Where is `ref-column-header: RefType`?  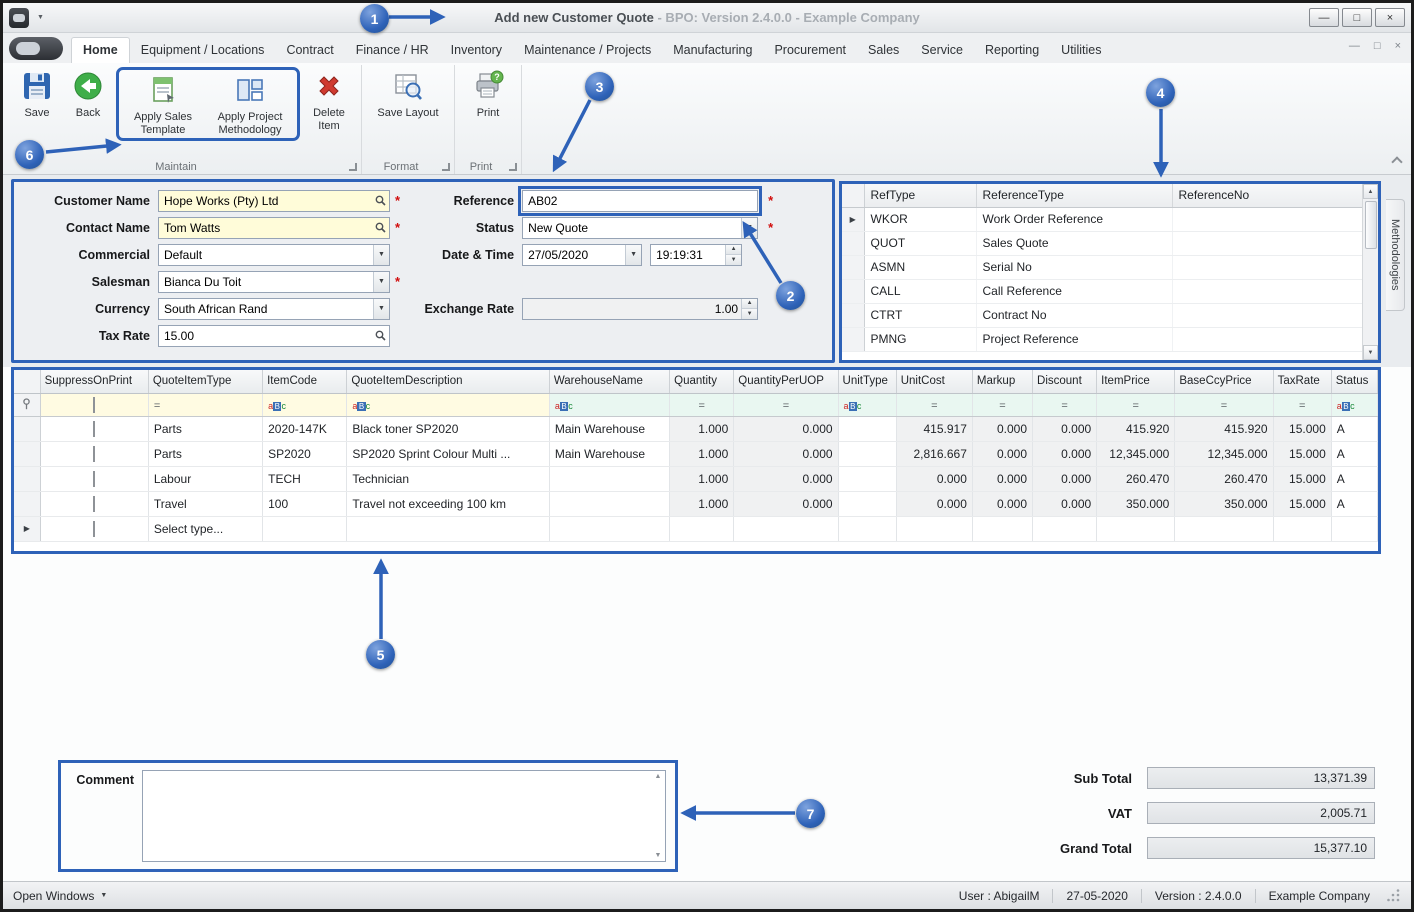
ref-column-header: RefType is located at coordinates (920, 196).